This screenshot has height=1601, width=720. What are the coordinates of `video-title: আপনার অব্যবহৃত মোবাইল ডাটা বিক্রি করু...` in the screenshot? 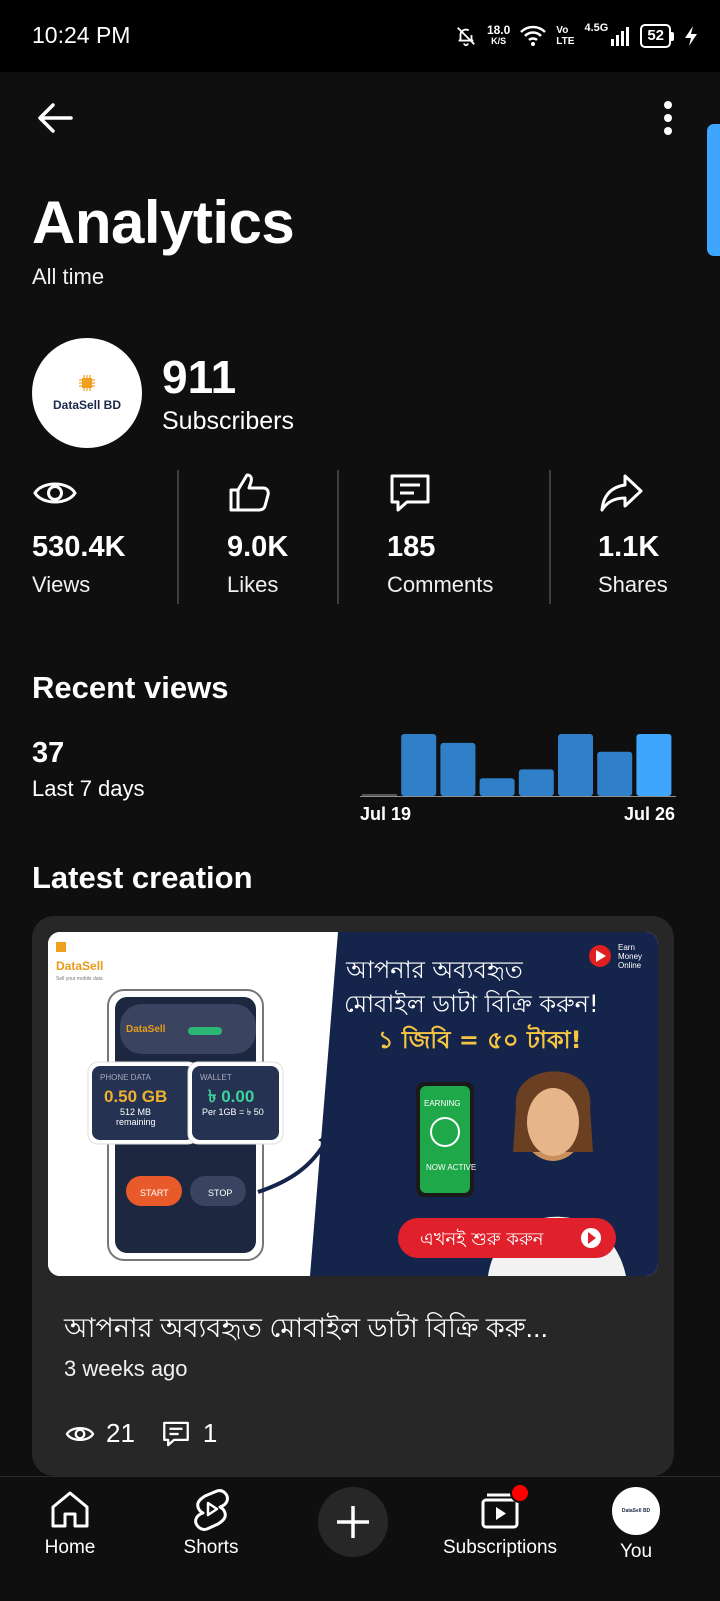 It's located at (306, 1330).